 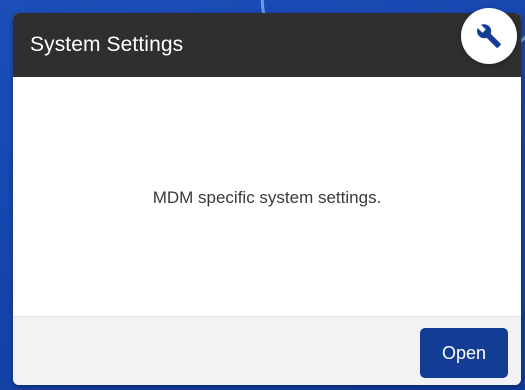 What do you see at coordinates (464, 353) in the screenshot?
I see `open-button: Open` at bounding box center [464, 353].